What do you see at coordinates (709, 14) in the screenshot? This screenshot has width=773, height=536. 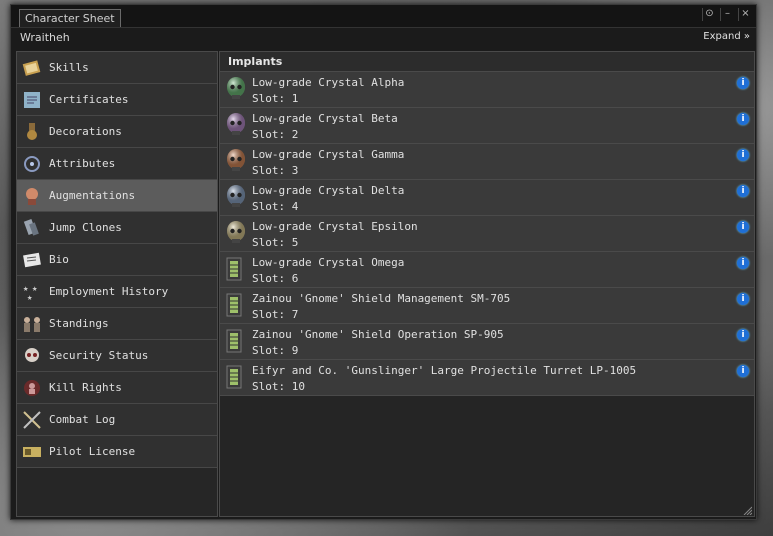 I see `options-icon: ⊙` at bounding box center [709, 14].